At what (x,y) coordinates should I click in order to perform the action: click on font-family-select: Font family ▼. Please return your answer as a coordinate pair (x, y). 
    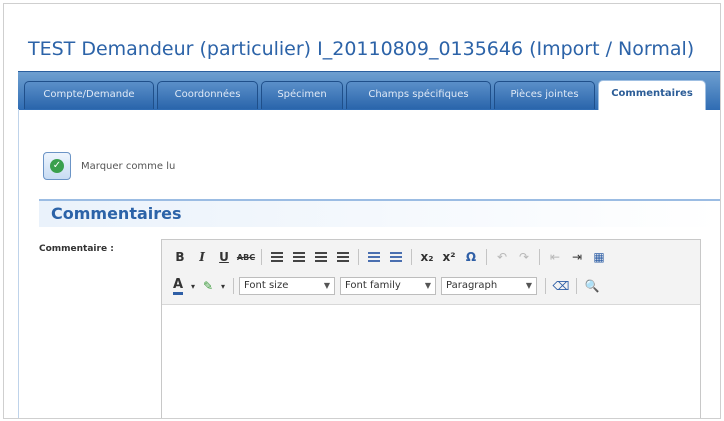
    Looking at the image, I should click on (388, 286).